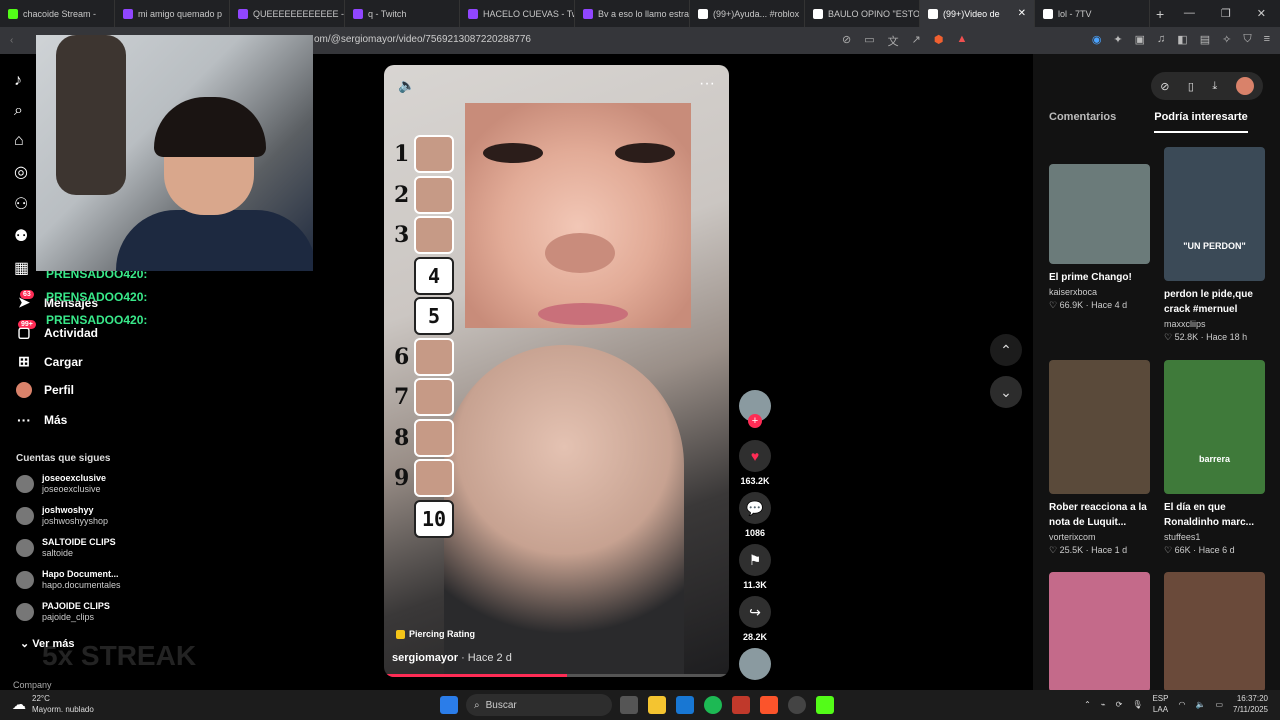  What do you see at coordinates (1205, 39) in the screenshot?
I see `wallet-icon: ▤` at bounding box center [1205, 39].